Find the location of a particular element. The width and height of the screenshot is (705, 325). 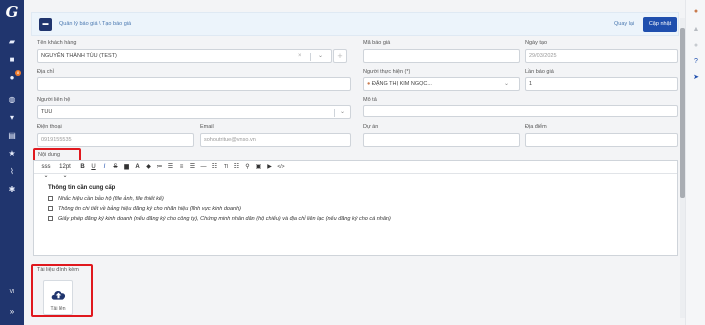

user-avatar-icon: ● is located at coordinates (696, 12).